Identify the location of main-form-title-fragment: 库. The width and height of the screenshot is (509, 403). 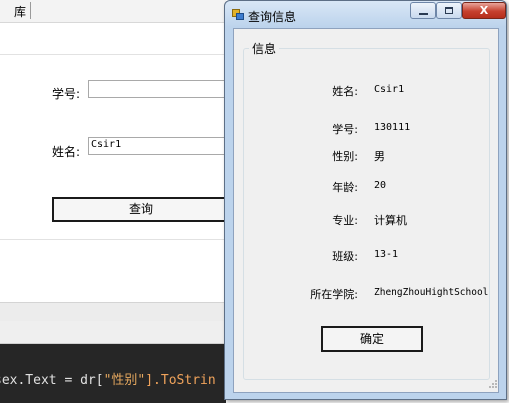
(20, 12).